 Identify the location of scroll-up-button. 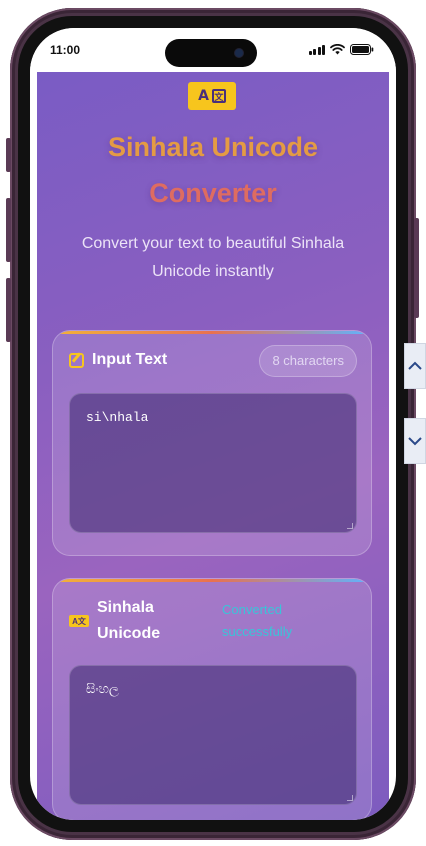
(415, 366).